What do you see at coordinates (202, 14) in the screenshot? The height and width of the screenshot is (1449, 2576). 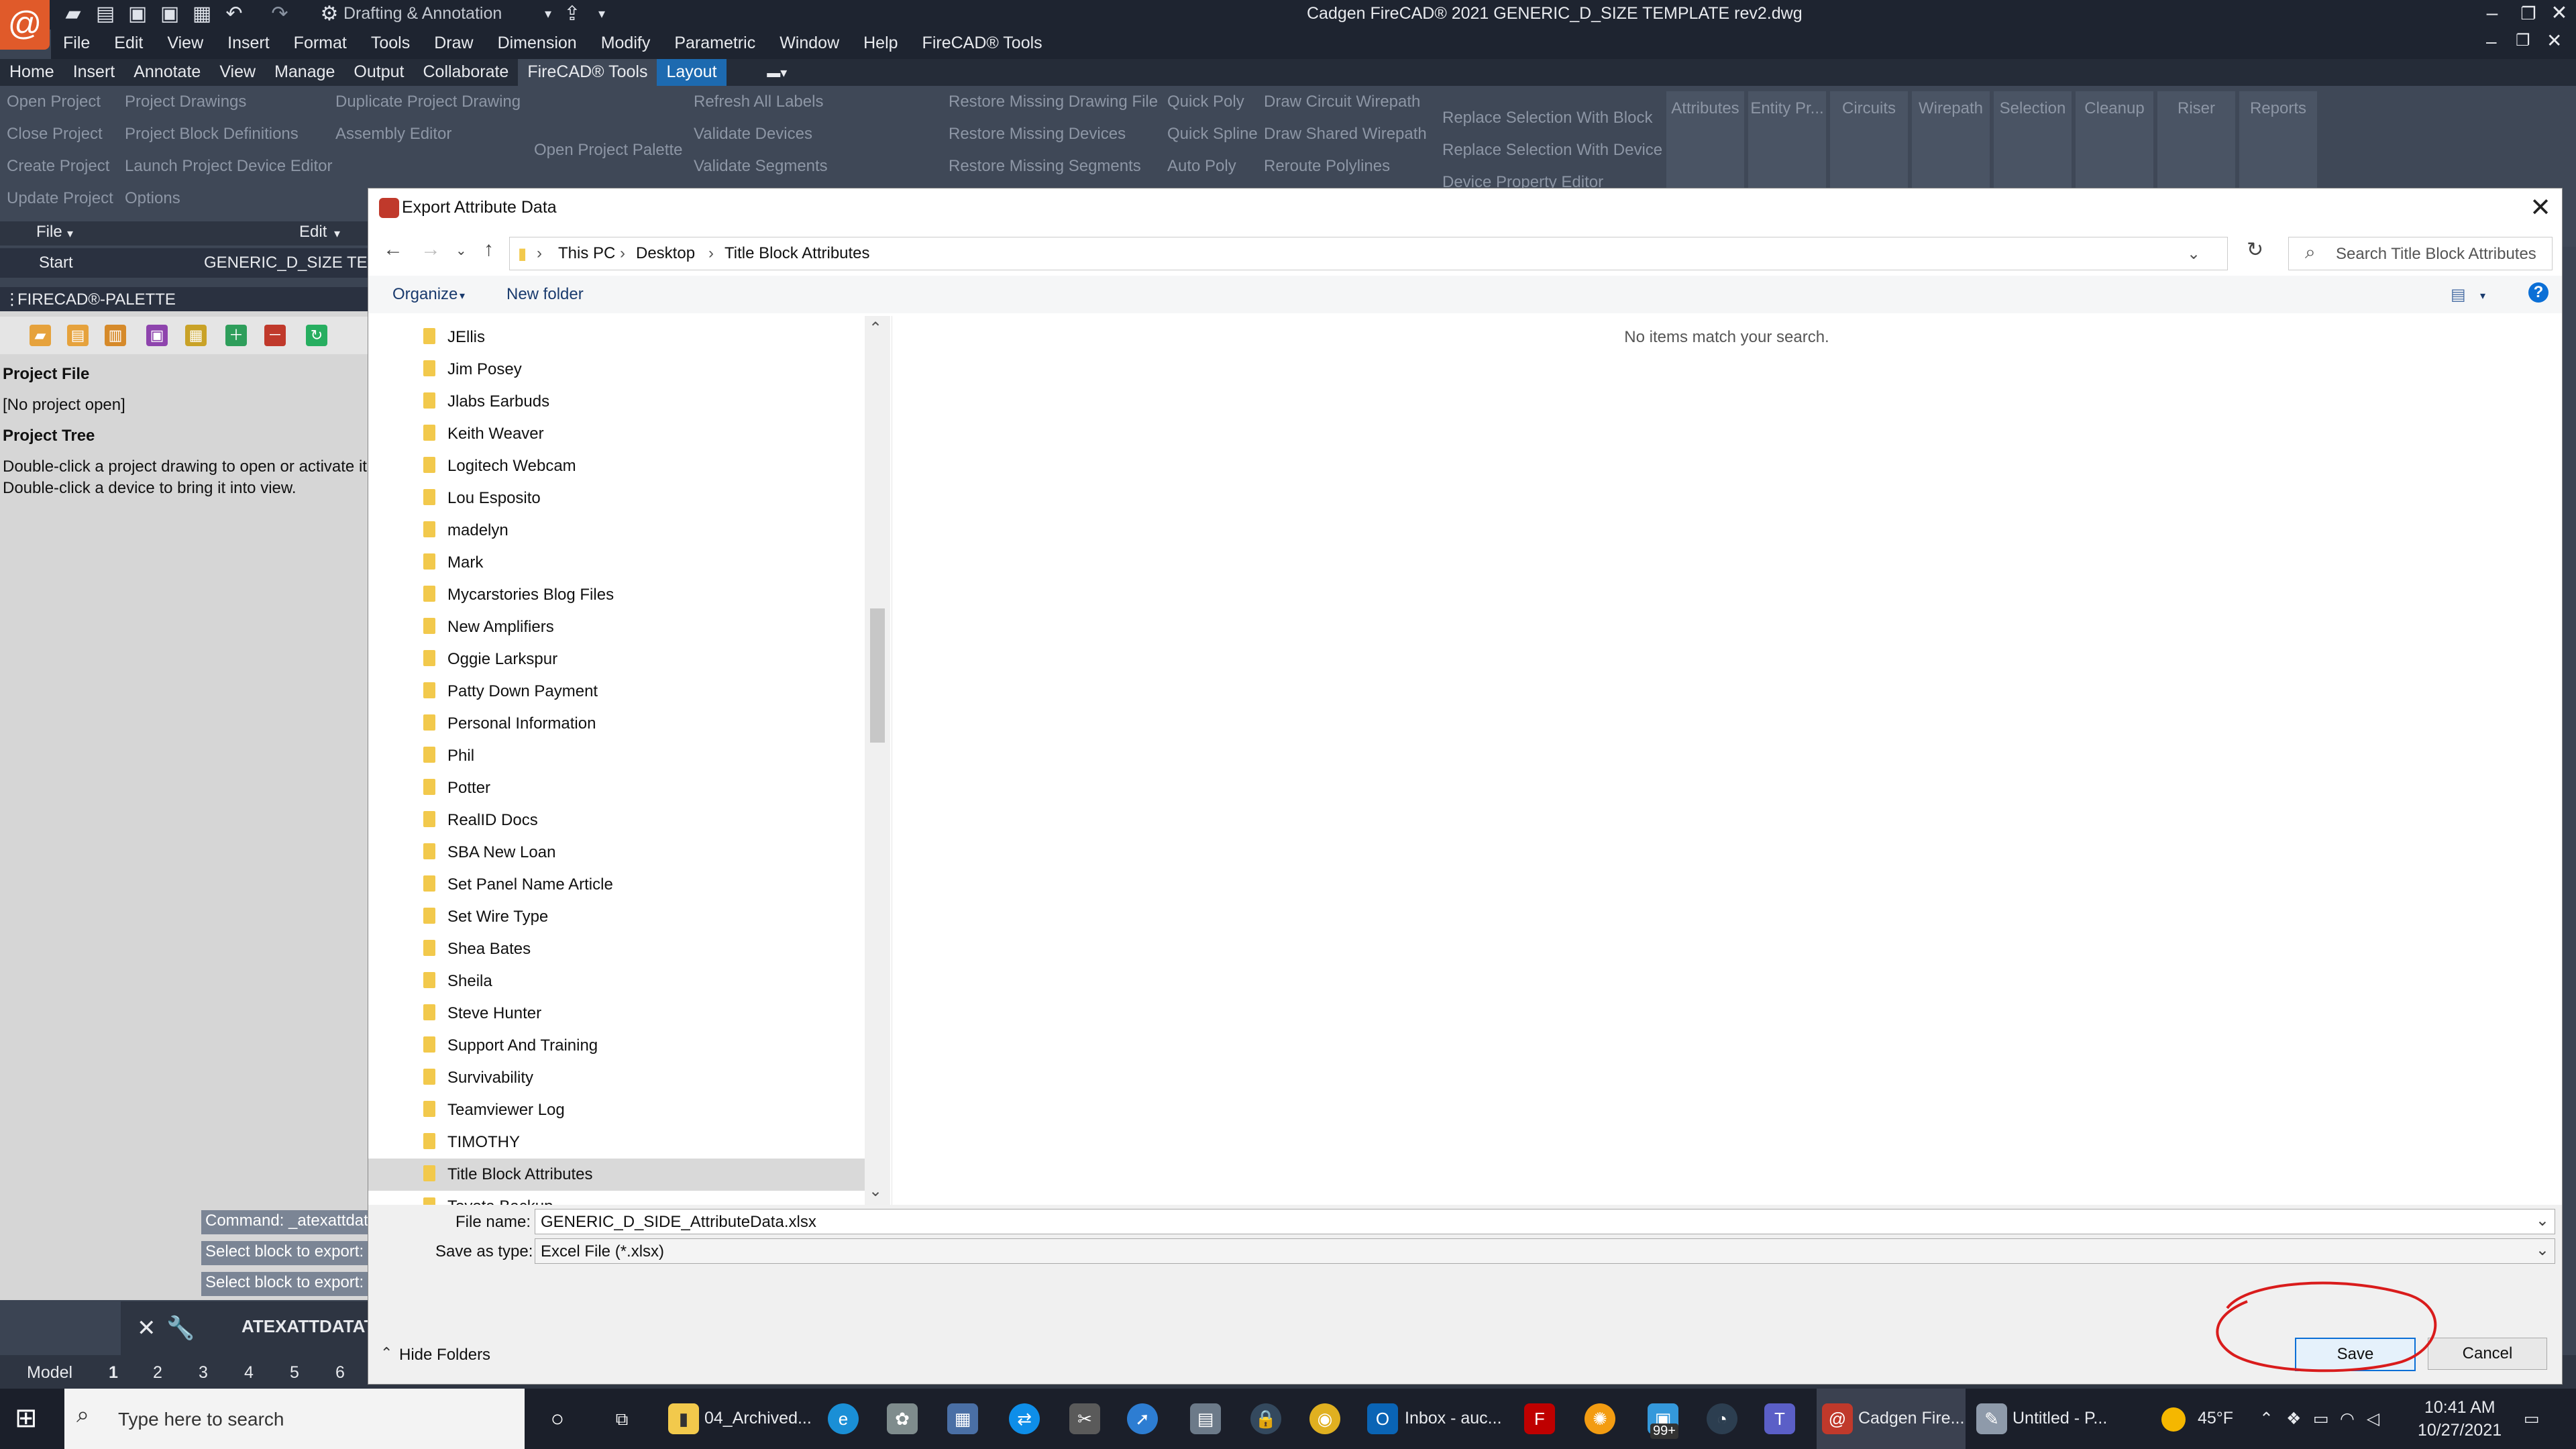 I see `print-icon: ▦` at bounding box center [202, 14].